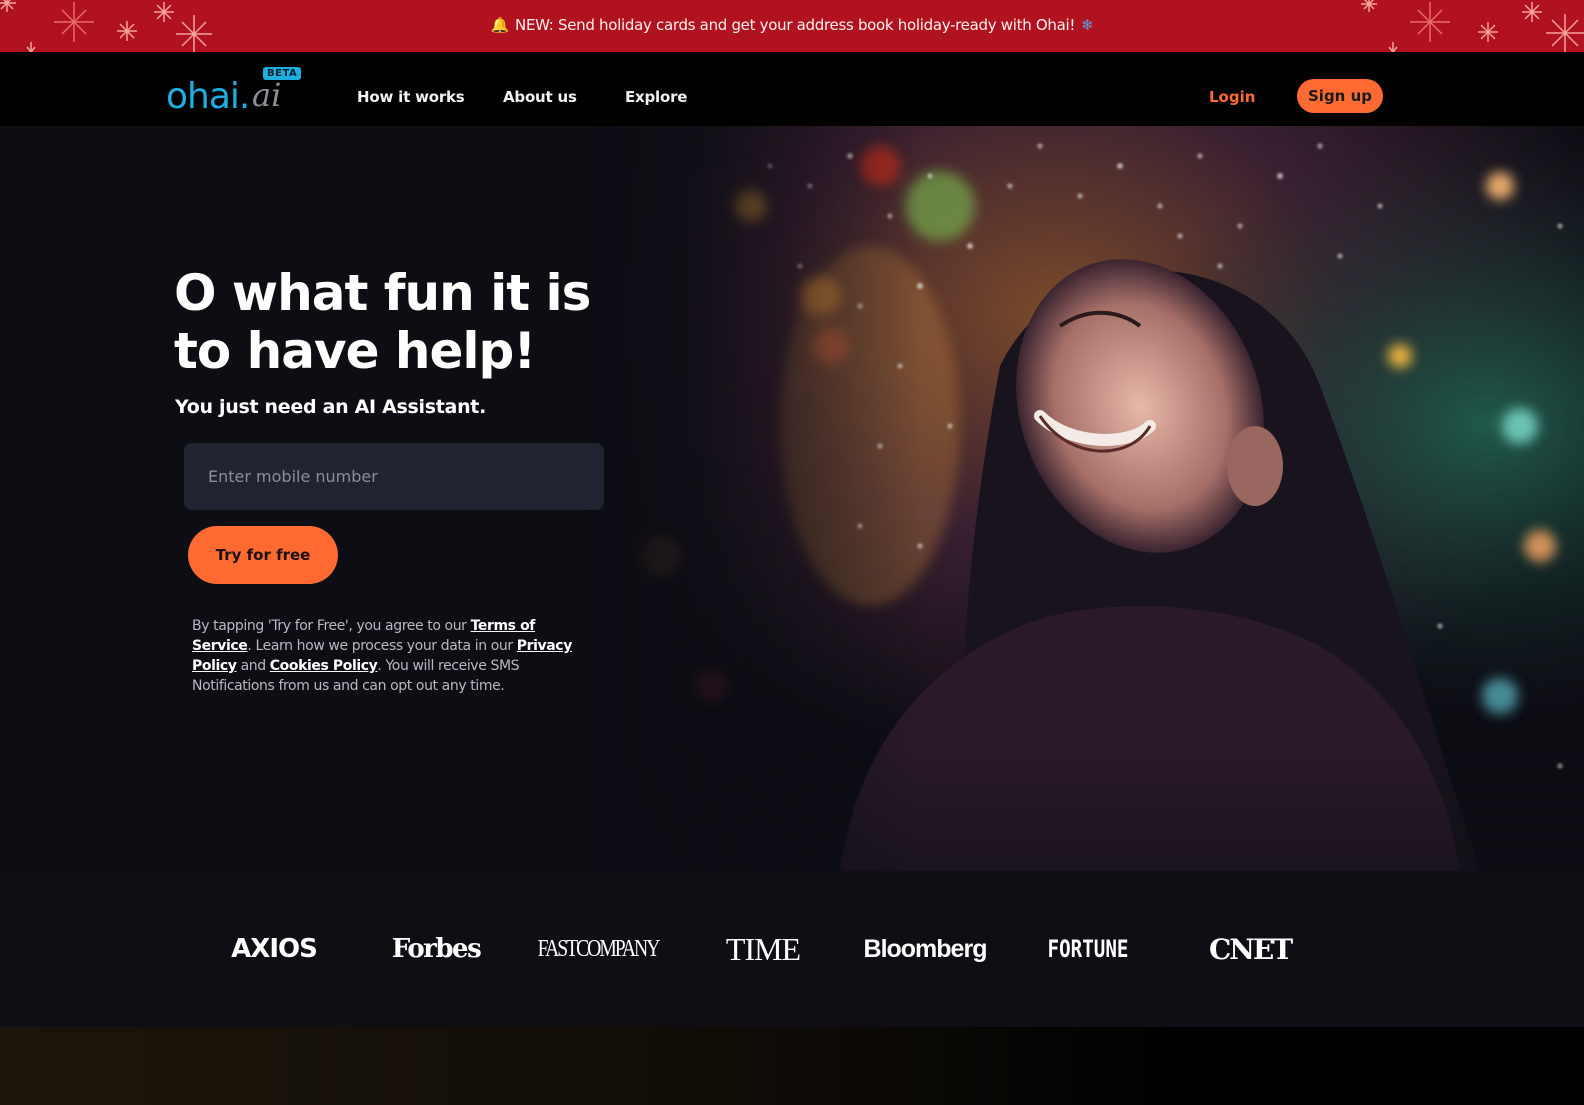 This screenshot has height=1105, width=1584. Describe the element at coordinates (282, 73) in the screenshot. I see `beta-badge: BETA` at that location.